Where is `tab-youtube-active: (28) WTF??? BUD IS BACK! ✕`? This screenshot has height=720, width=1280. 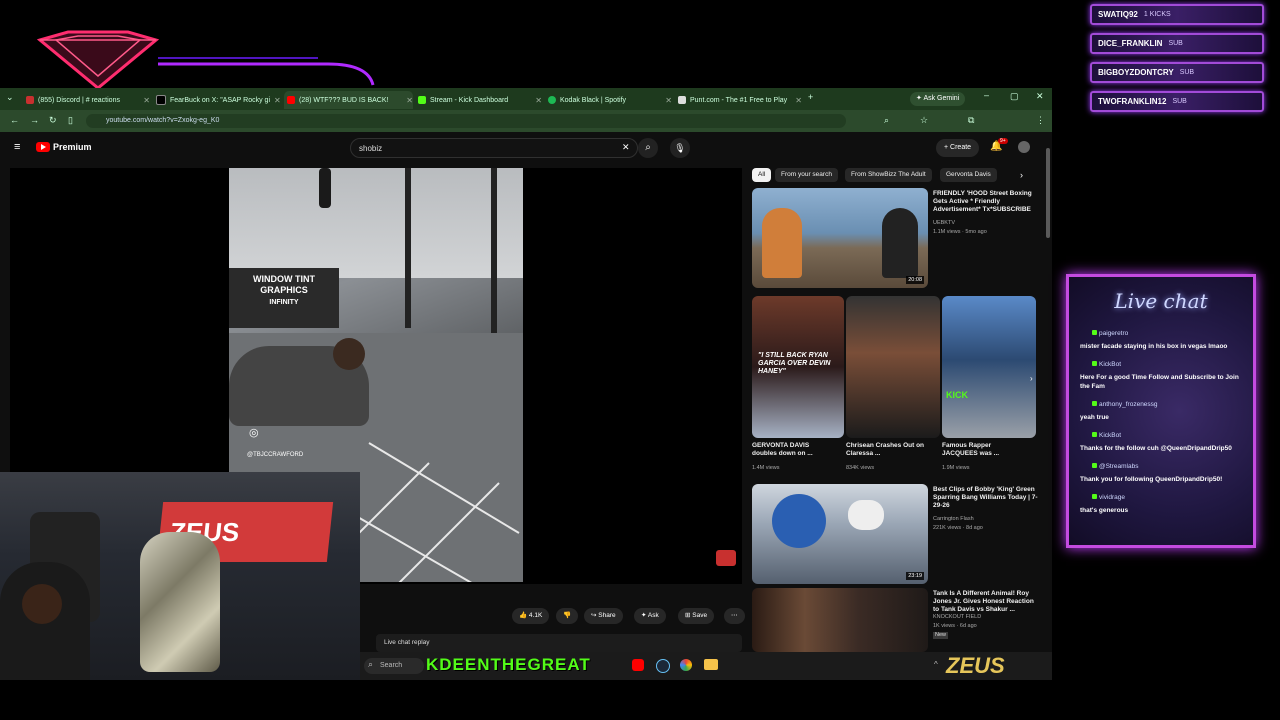 tab-youtube-active: (28) WTF??? BUD IS BACK! ✕ is located at coordinates (348, 100).